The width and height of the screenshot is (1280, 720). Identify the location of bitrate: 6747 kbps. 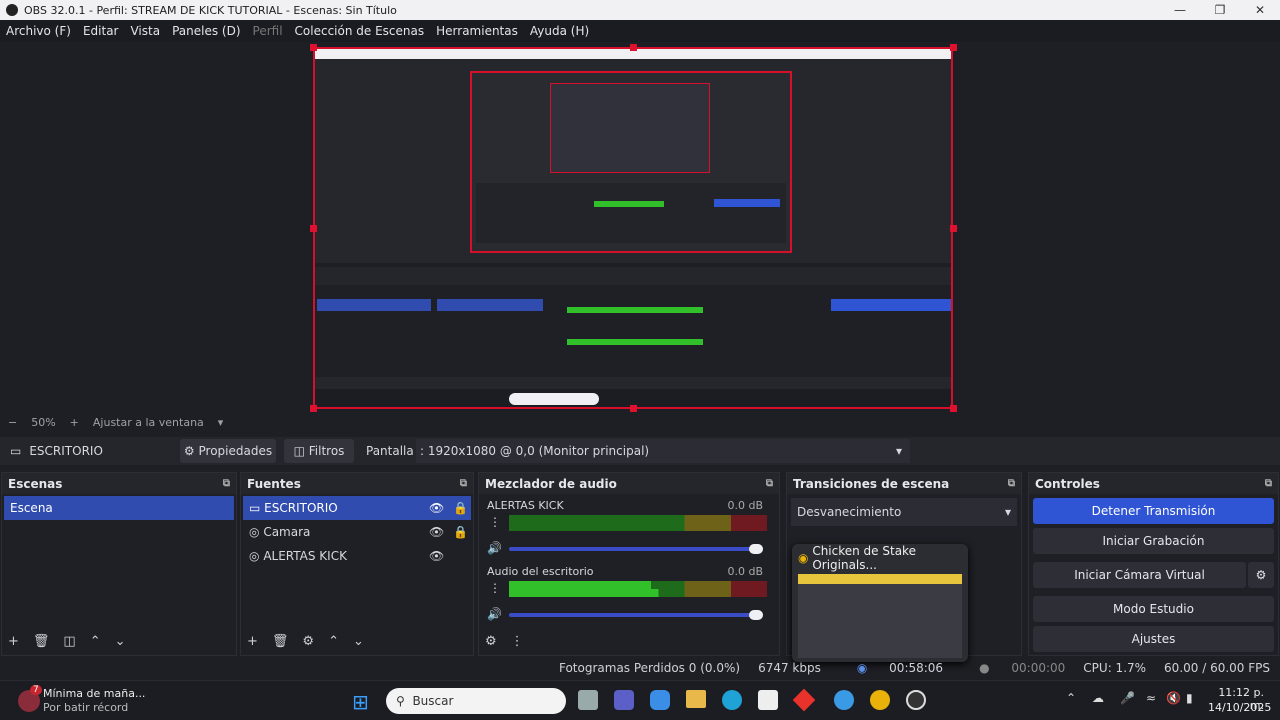
(789, 668).